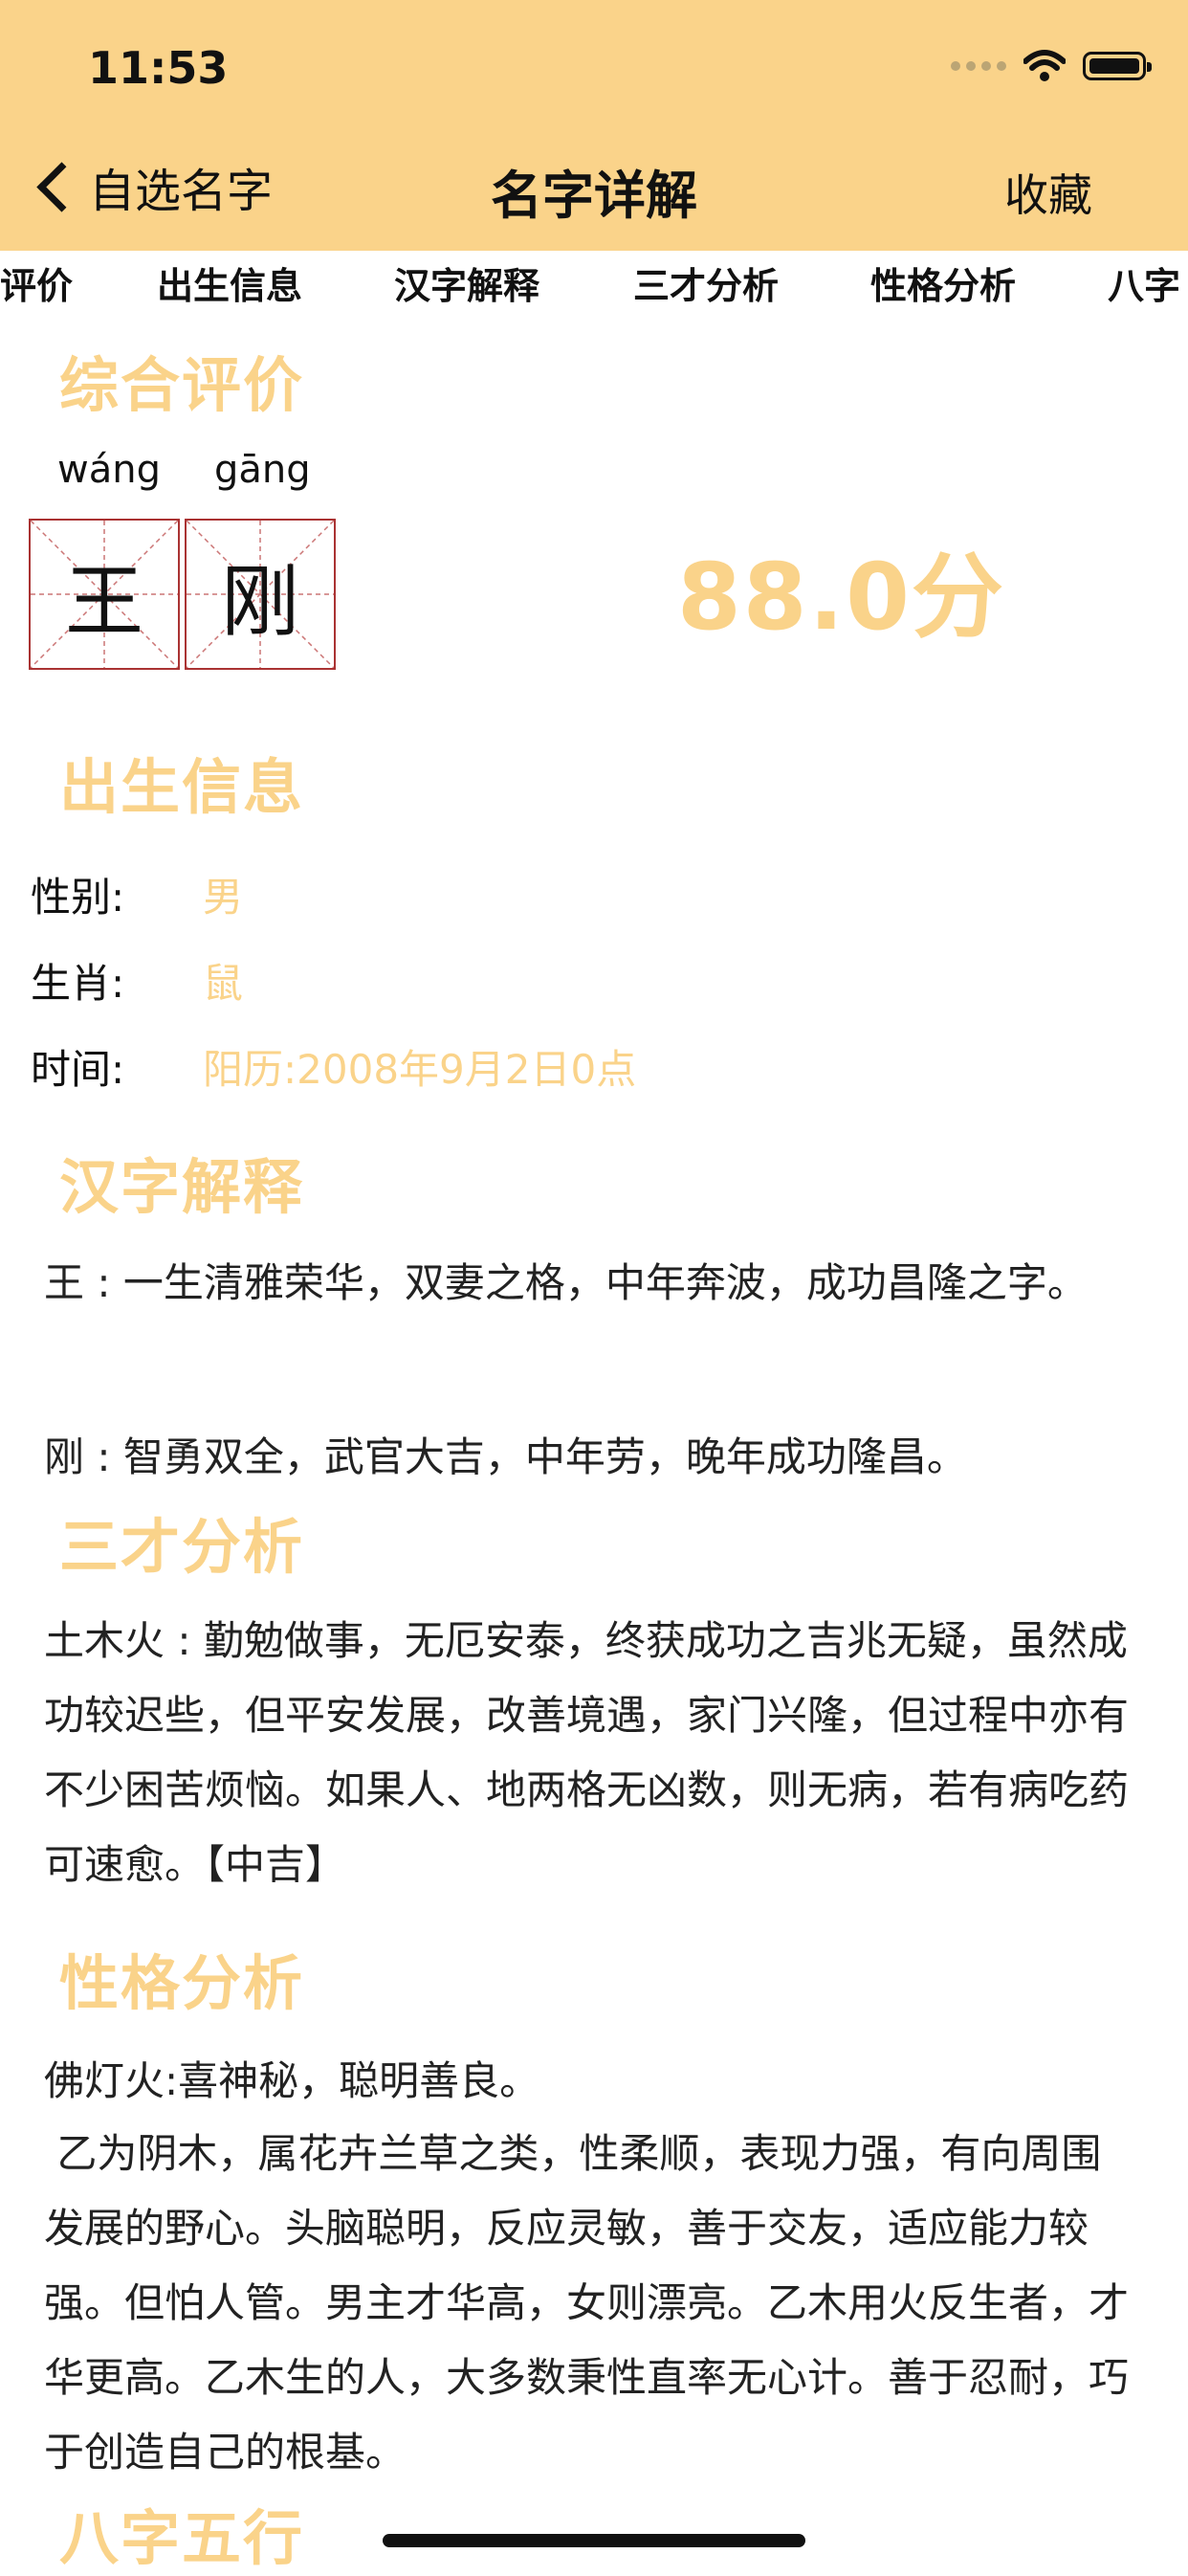 This screenshot has height=2576, width=1188. What do you see at coordinates (223, 983) in the screenshot?
I see `zodiac-value: 鼠` at bounding box center [223, 983].